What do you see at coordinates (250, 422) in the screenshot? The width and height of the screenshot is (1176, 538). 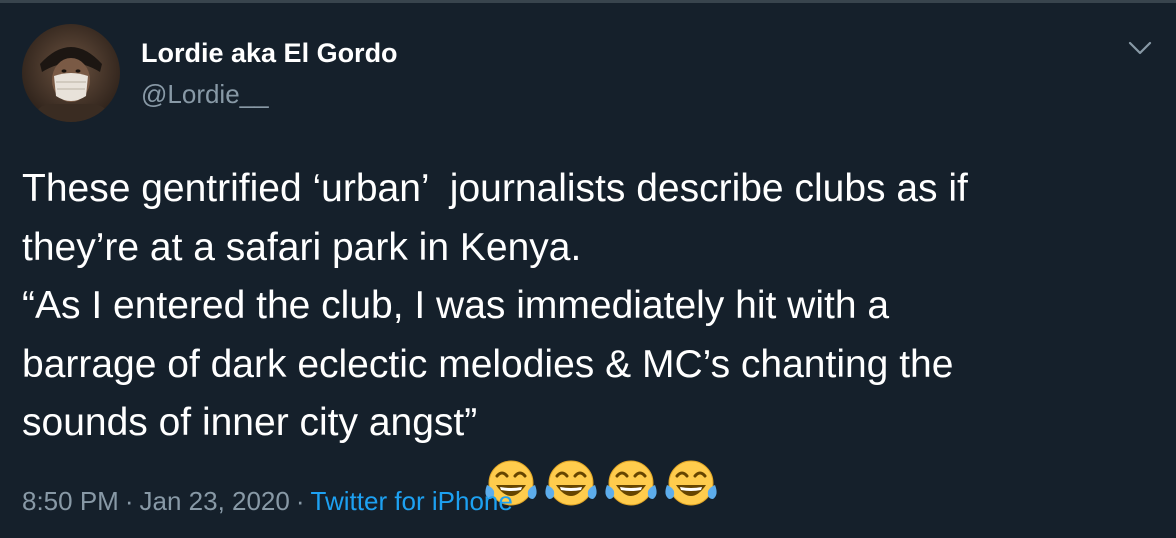 I see `tweet-text-line: sounds of inner city angst”` at bounding box center [250, 422].